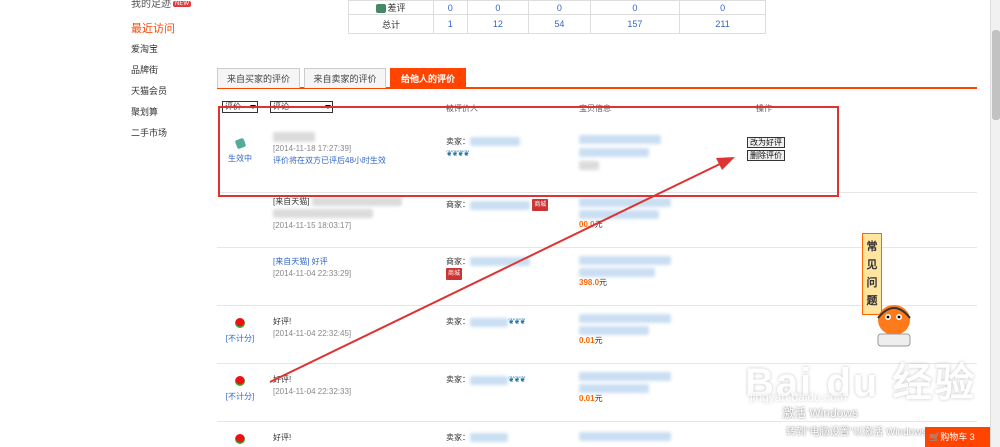 The height and width of the screenshot is (447, 1000). I want to click on row-goods, so click(620, 153).